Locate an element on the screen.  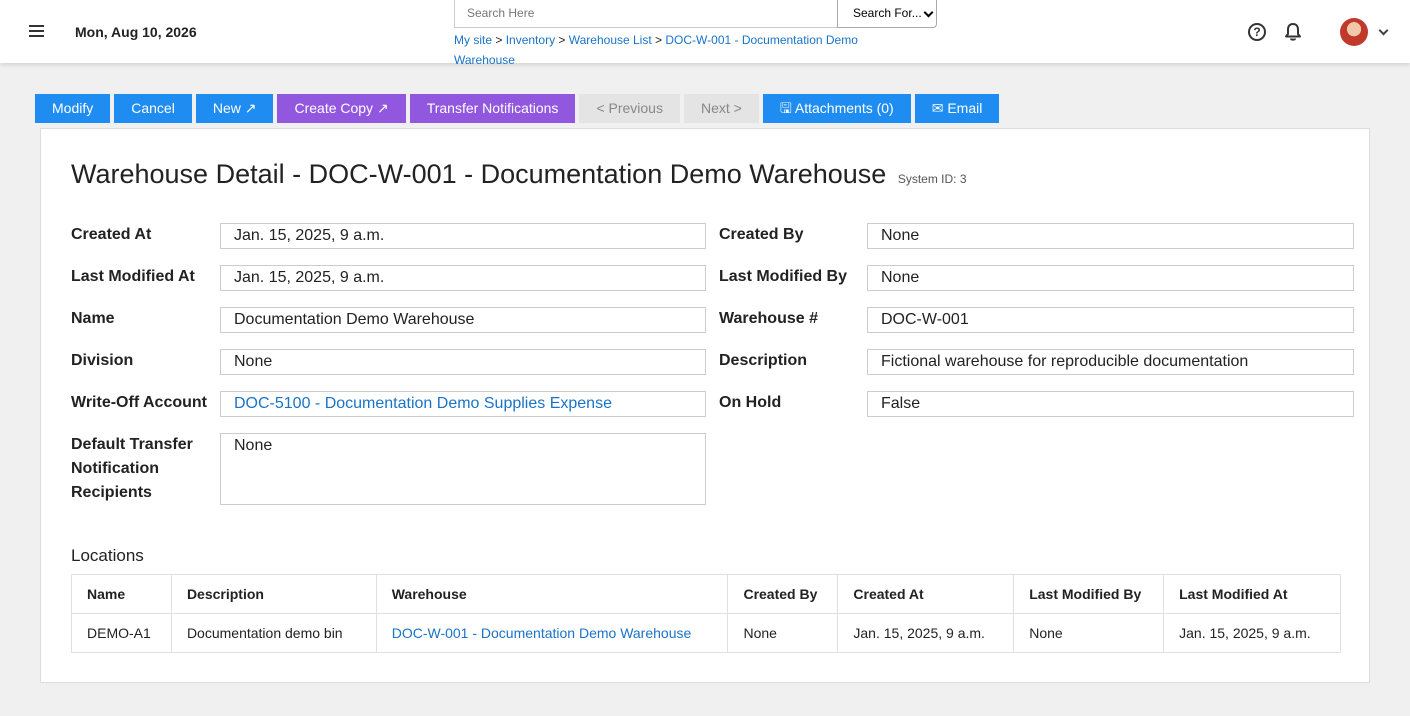
created-by-value: None is located at coordinates (1110, 236).